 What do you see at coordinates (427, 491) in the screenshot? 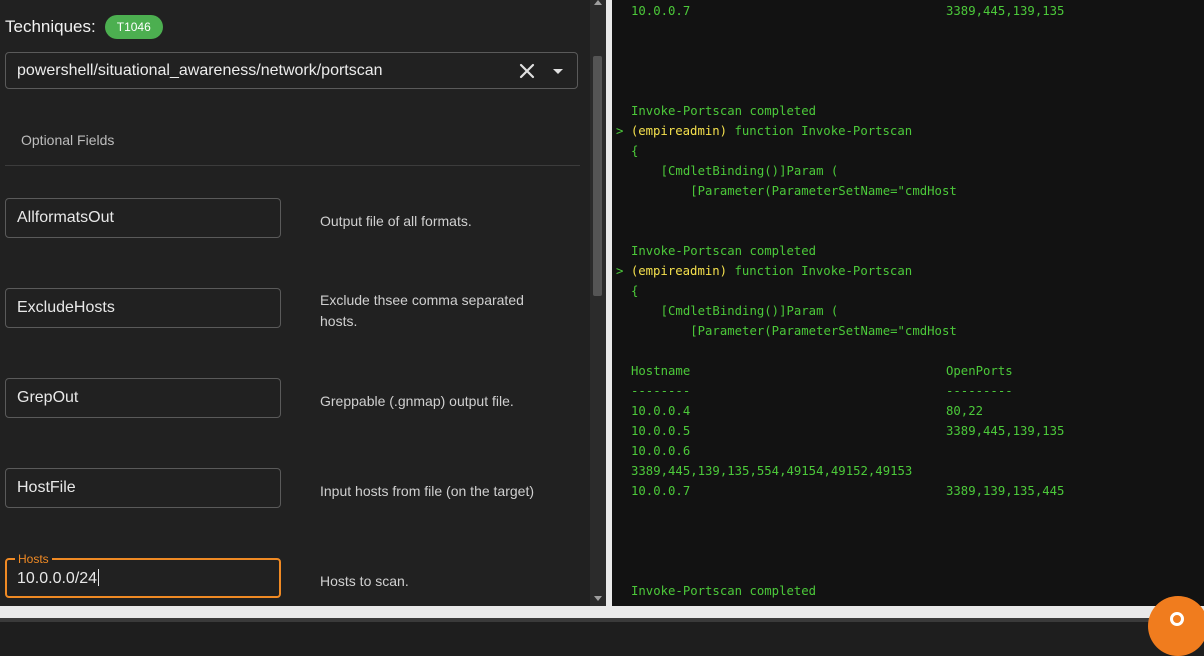
I see `hostfile-description: Input hosts from file (on the target)` at bounding box center [427, 491].